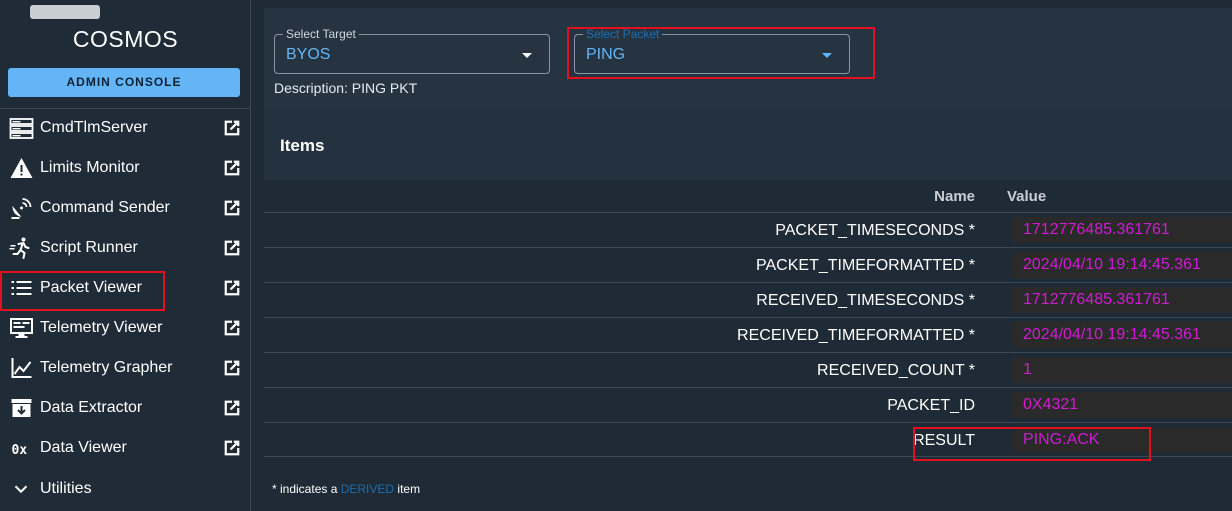 This screenshot has width=1232, height=511. What do you see at coordinates (21, 128) in the screenshot?
I see `server-icon` at bounding box center [21, 128].